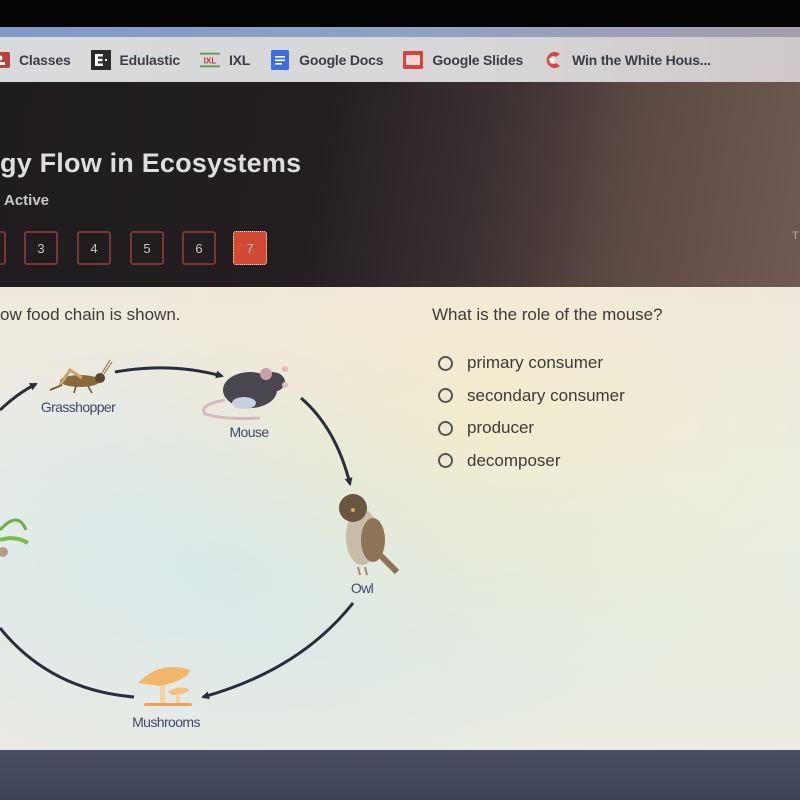  I want to click on question-button-6: 6, so click(199, 248).